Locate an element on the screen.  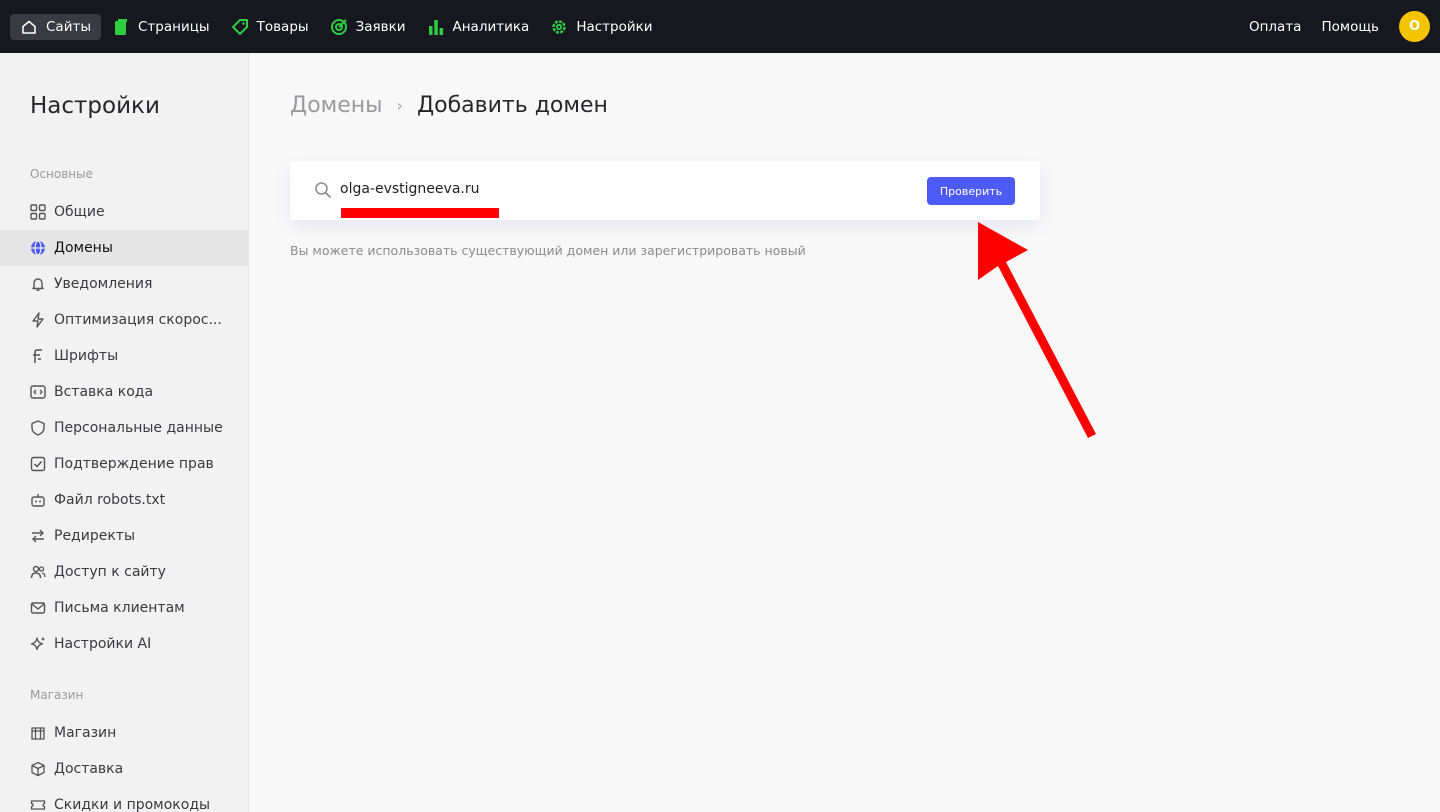
nav-label: Настройки is located at coordinates (614, 26).